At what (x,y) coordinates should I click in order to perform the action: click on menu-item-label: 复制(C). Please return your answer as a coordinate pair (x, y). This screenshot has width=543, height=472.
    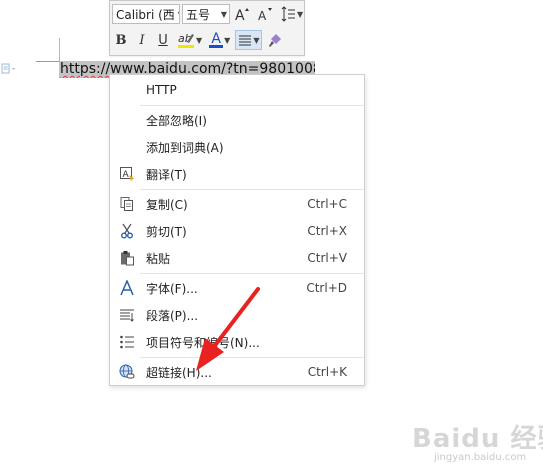
    Looking at the image, I should click on (167, 204).